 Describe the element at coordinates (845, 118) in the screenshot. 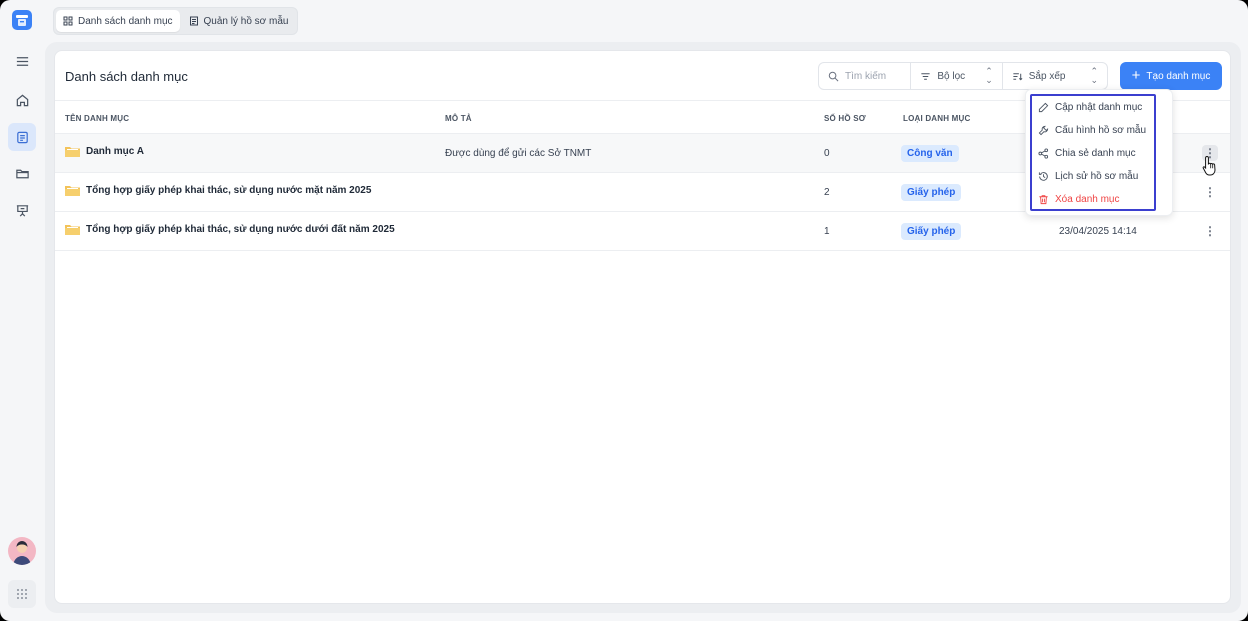

I see `col-header-count: SỐ HỒ SƠ` at that location.